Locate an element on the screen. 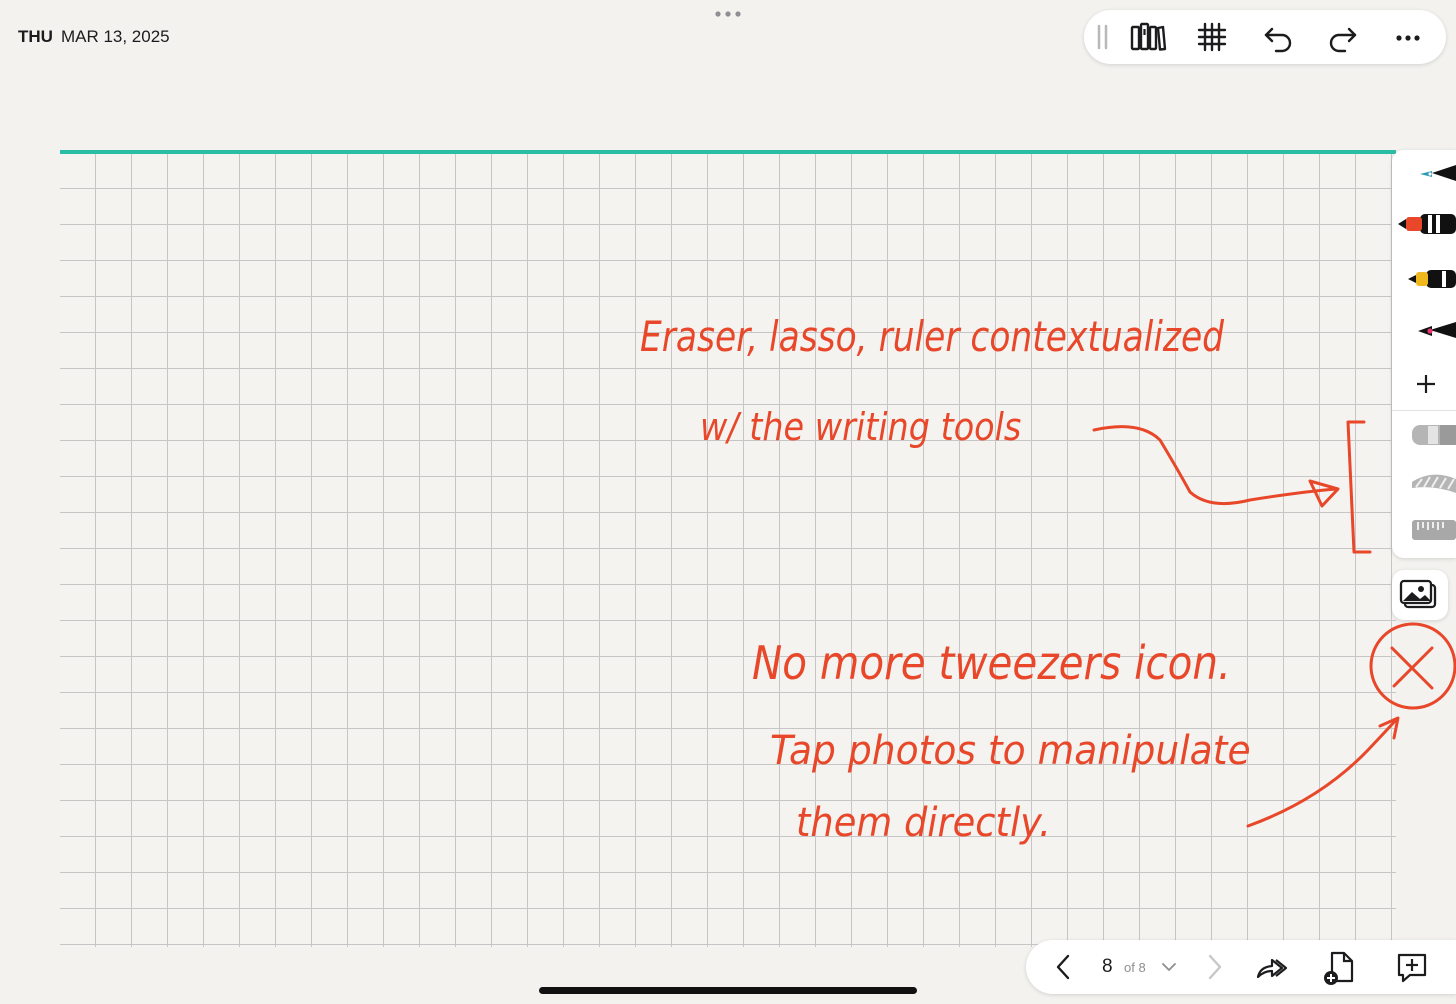  add-comment-button is located at coordinates (1412, 967).